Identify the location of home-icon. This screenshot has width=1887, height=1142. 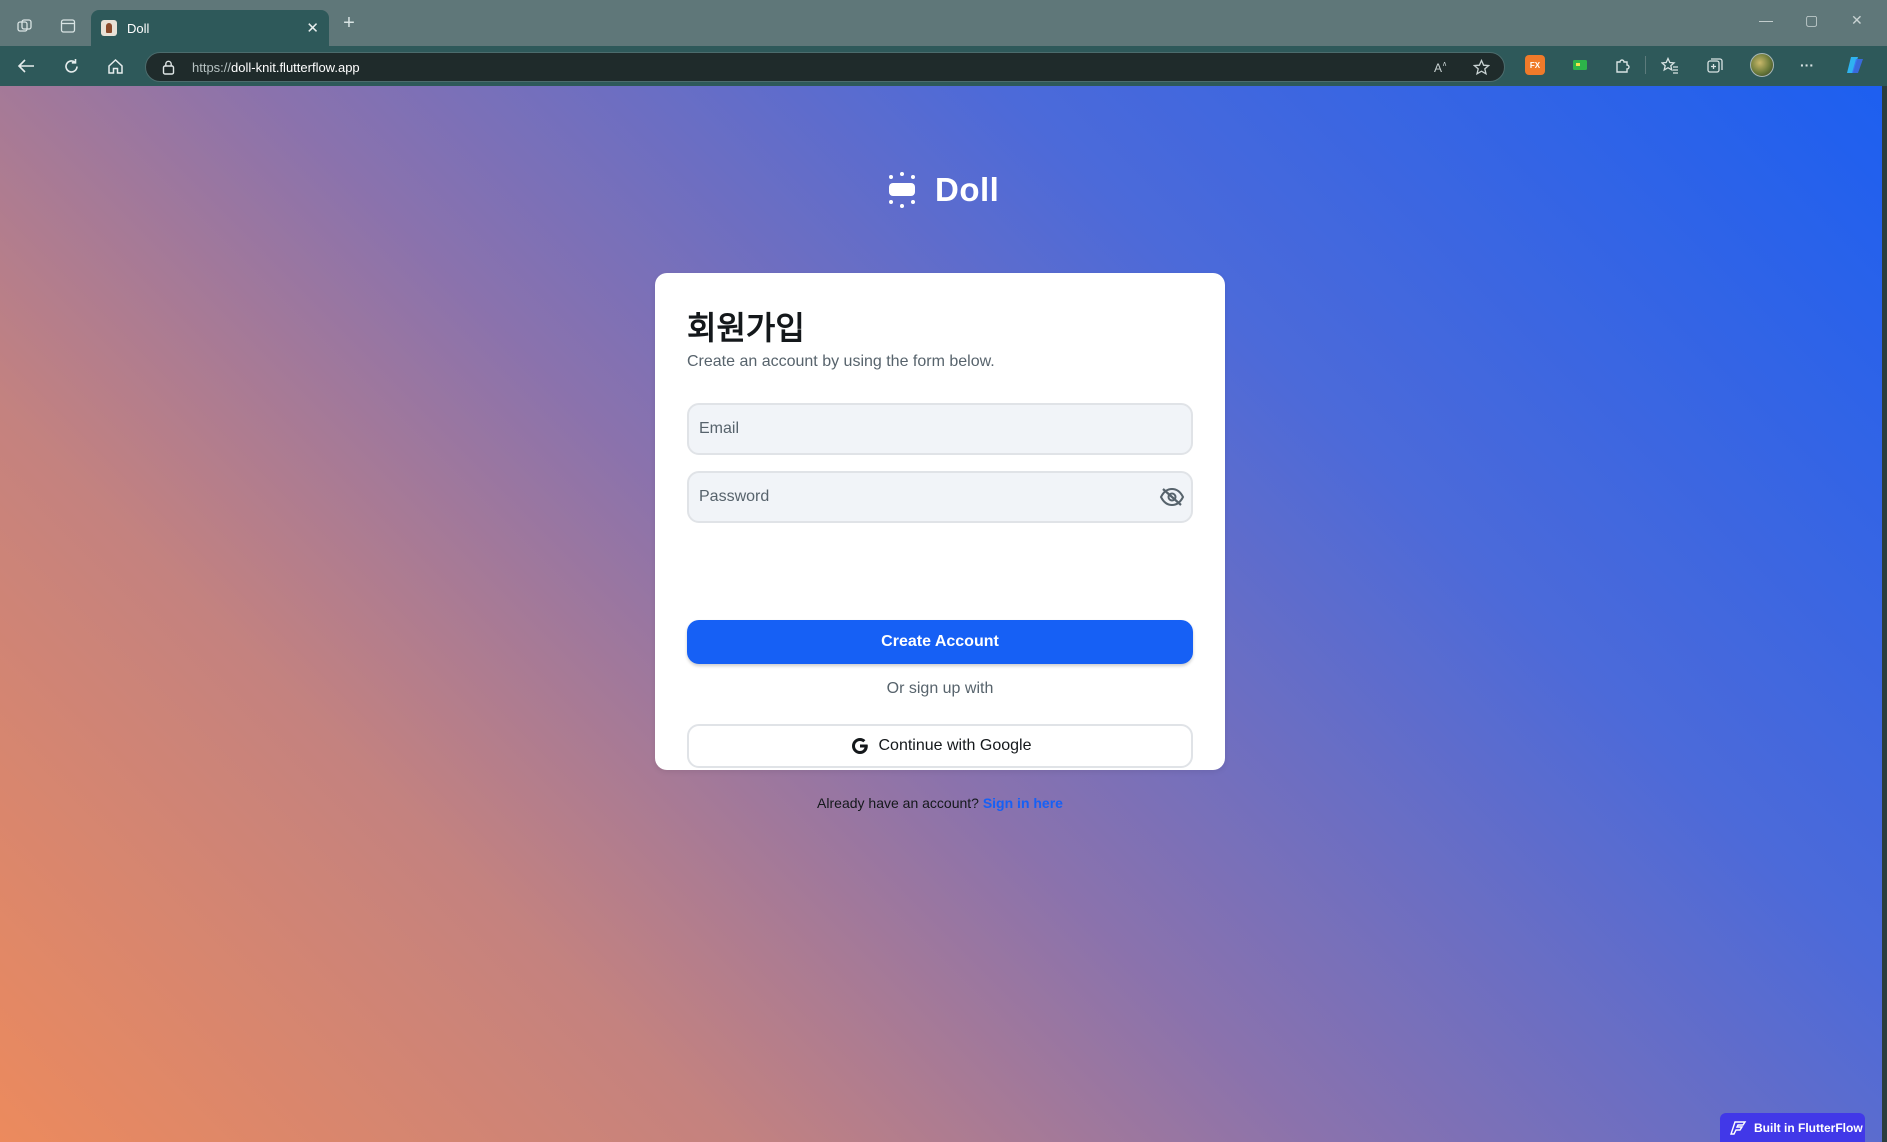
(115, 66).